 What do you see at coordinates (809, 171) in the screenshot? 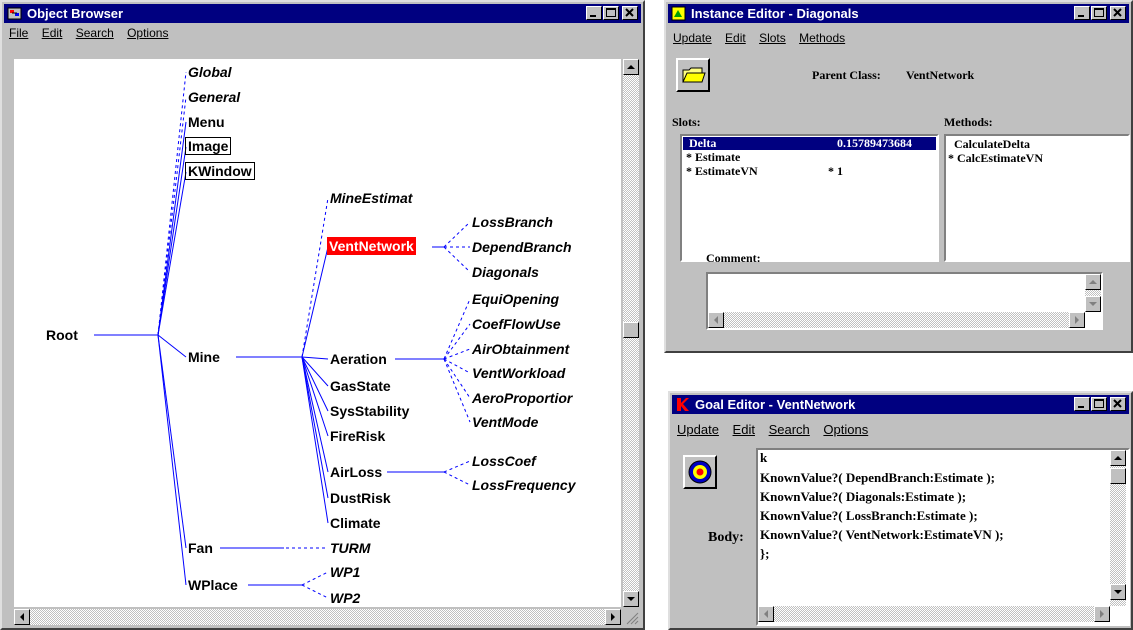
I see `slot-row: * EstimateVN * 1` at bounding box center [809, 171].